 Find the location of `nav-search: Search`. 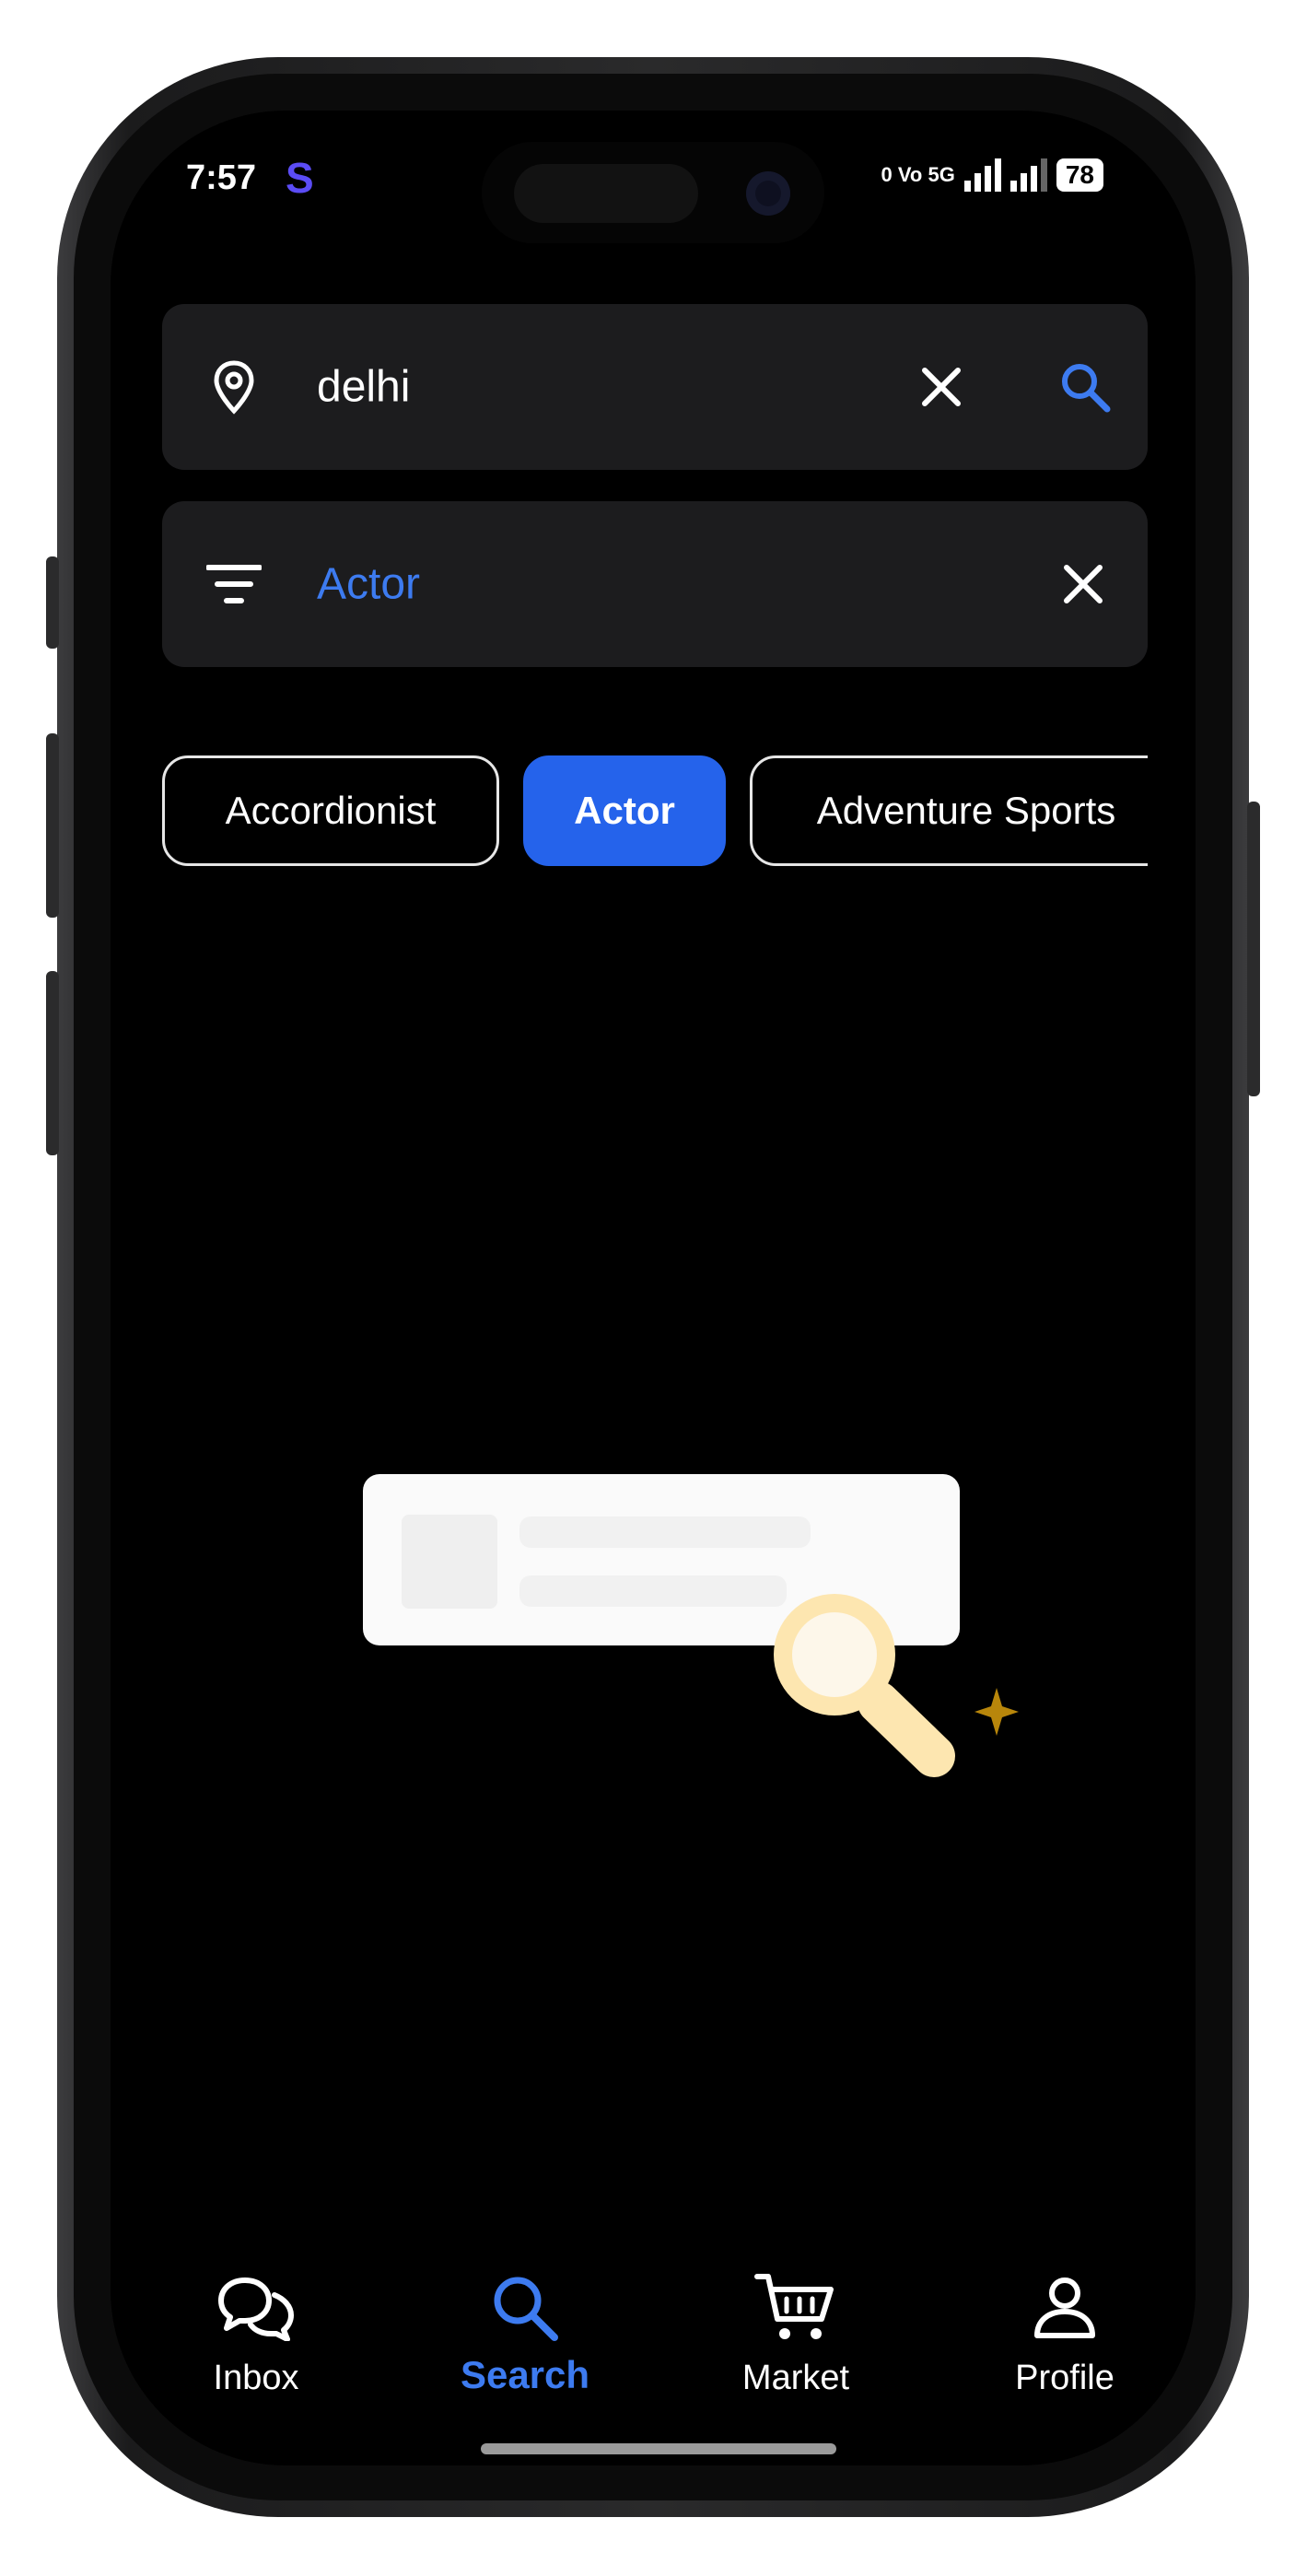

nav-search: Search is located at coordinates (525, 2331).